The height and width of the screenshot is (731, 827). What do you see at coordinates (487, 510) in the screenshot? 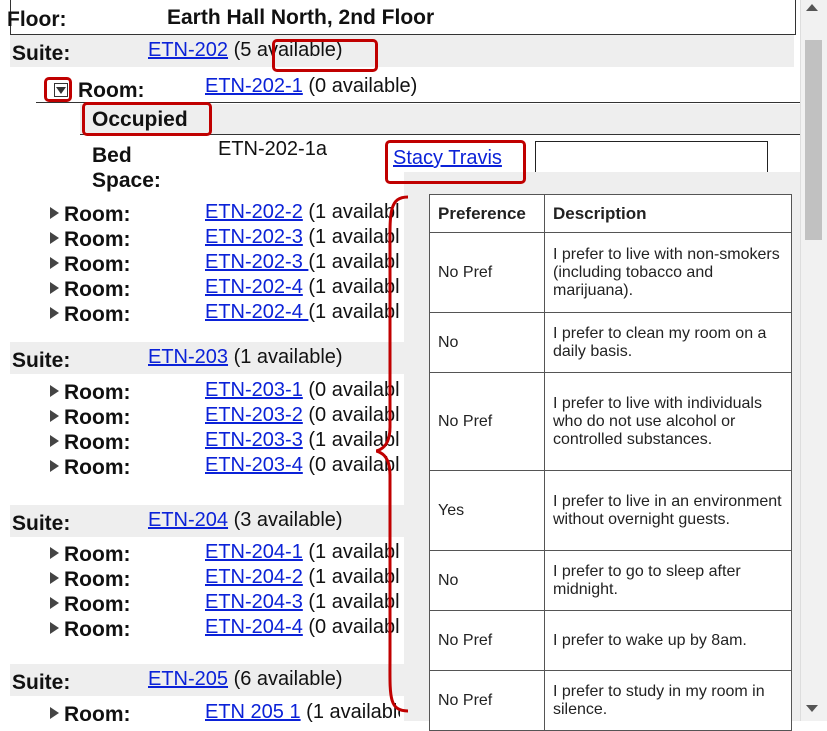
I see `preference-value: Yes` at bounding box center [487, 510].